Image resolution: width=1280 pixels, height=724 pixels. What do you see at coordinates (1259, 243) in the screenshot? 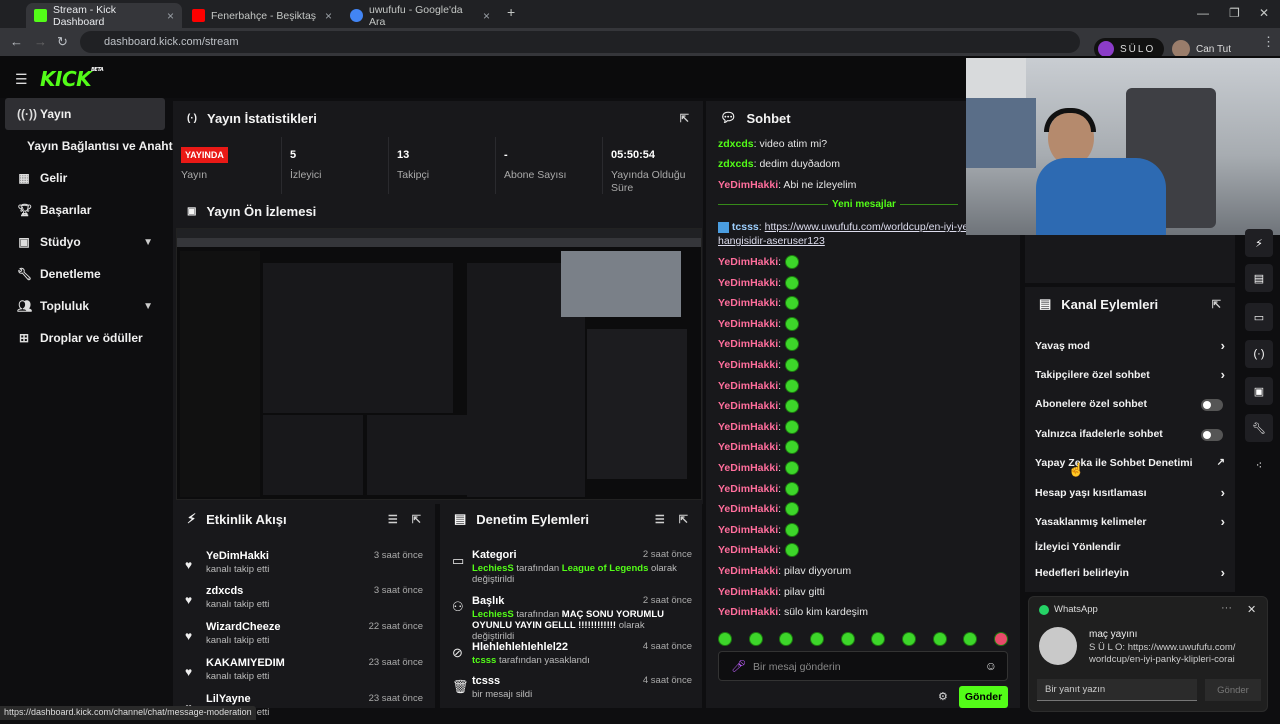
I see `rail-lightning-button: ⚡︎` at bounding box center [1259, 243].